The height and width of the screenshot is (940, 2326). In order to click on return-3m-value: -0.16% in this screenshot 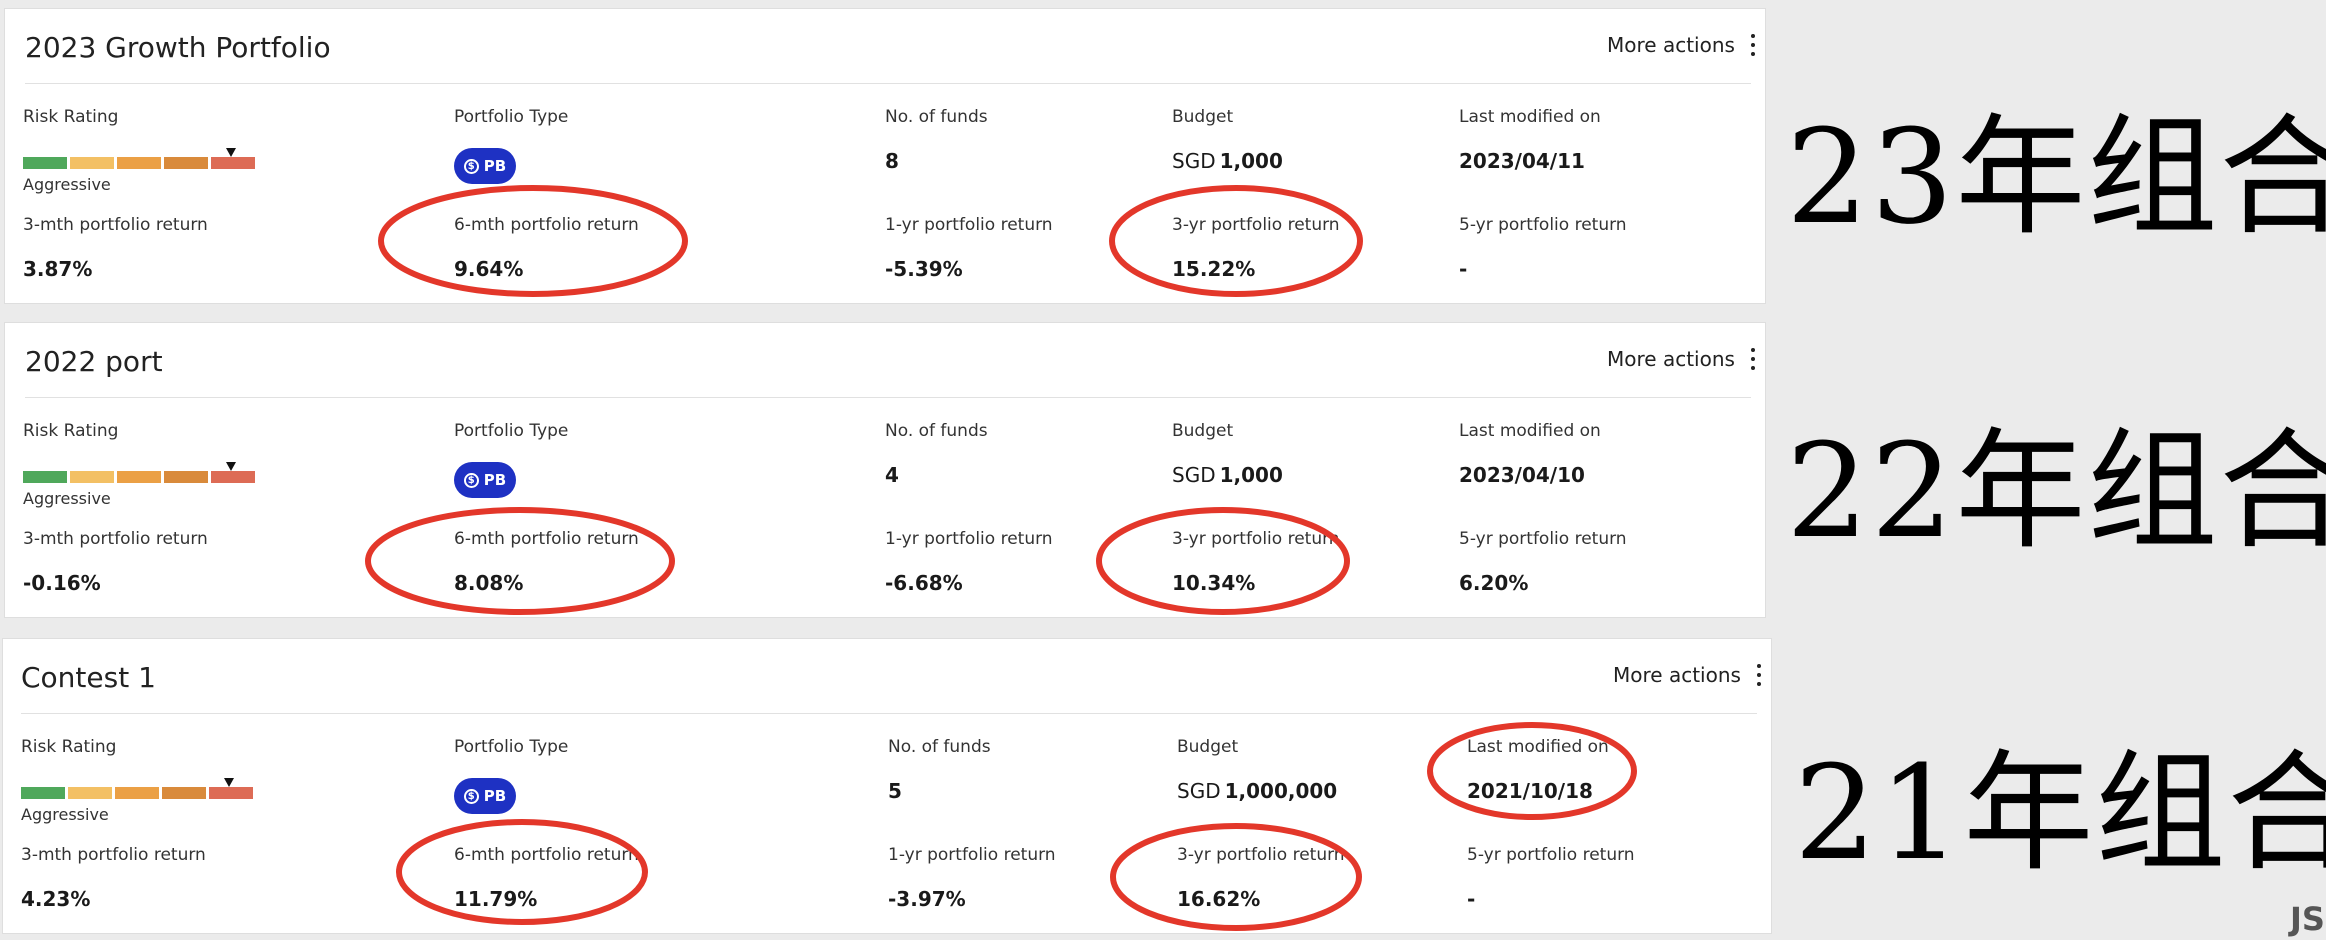, I will do `click(62, 583)`.